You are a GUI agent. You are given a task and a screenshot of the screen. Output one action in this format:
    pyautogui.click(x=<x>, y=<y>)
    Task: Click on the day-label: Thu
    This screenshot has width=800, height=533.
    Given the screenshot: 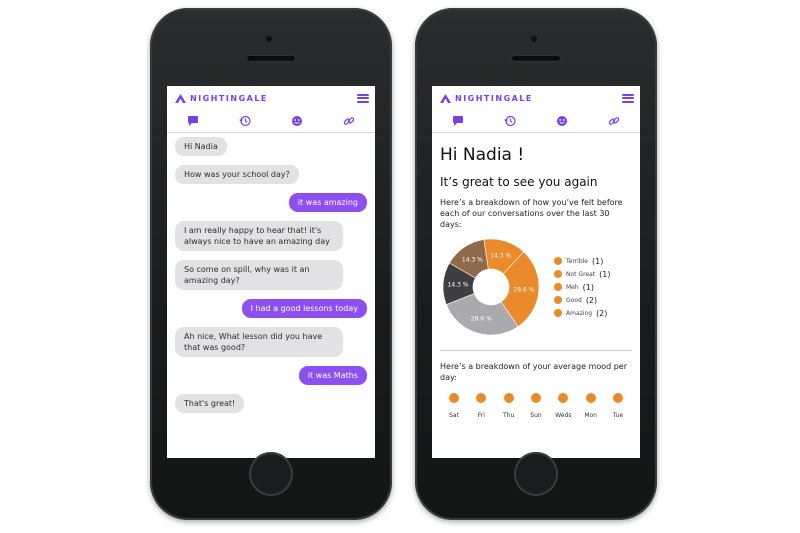 What is the action you would take?
    pyautogui.click(x=509, y=415)
    